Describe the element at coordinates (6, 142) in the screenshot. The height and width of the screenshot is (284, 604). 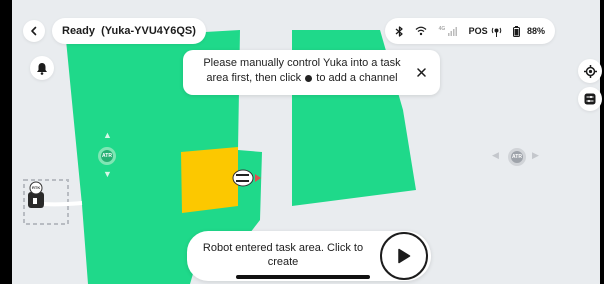
I see `screen-edge-left` at that location.